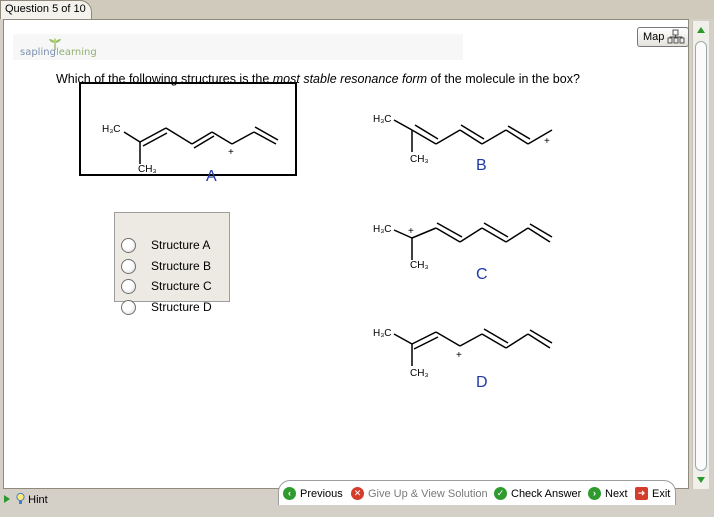 This screenshot has height=517, width=714. What do you see at coordinates (7, 499) in the screenshot?
I see `expand-arrow-icon` at bounding box center [7, 499].